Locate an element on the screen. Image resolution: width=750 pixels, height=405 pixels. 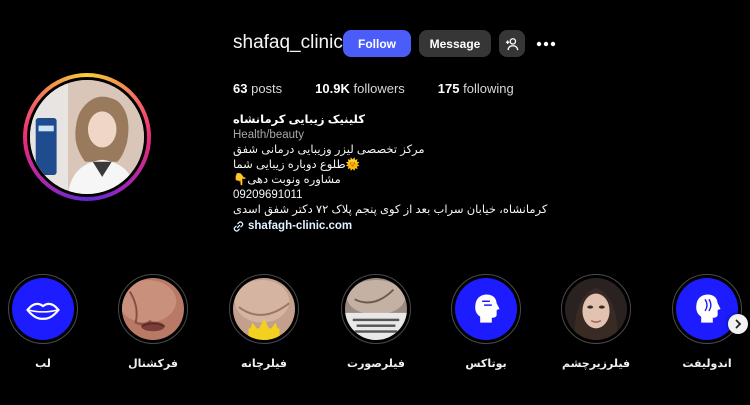
highlight-face-filler: فیلرصورت is located at coordinates (376, 322).